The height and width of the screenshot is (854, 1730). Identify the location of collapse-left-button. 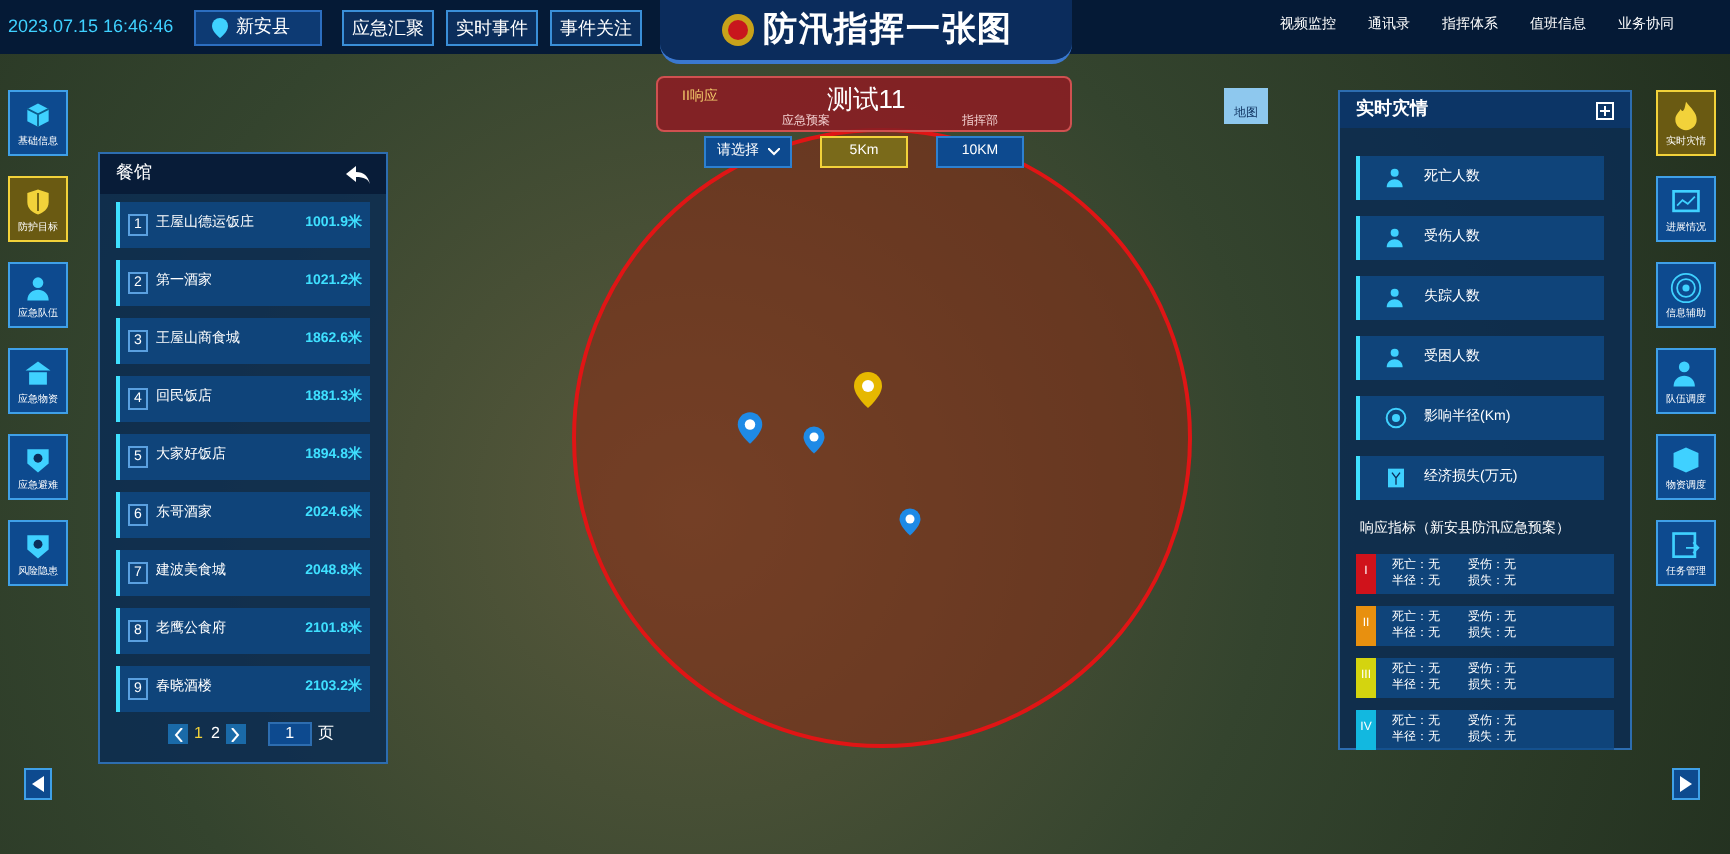
(38, 784).